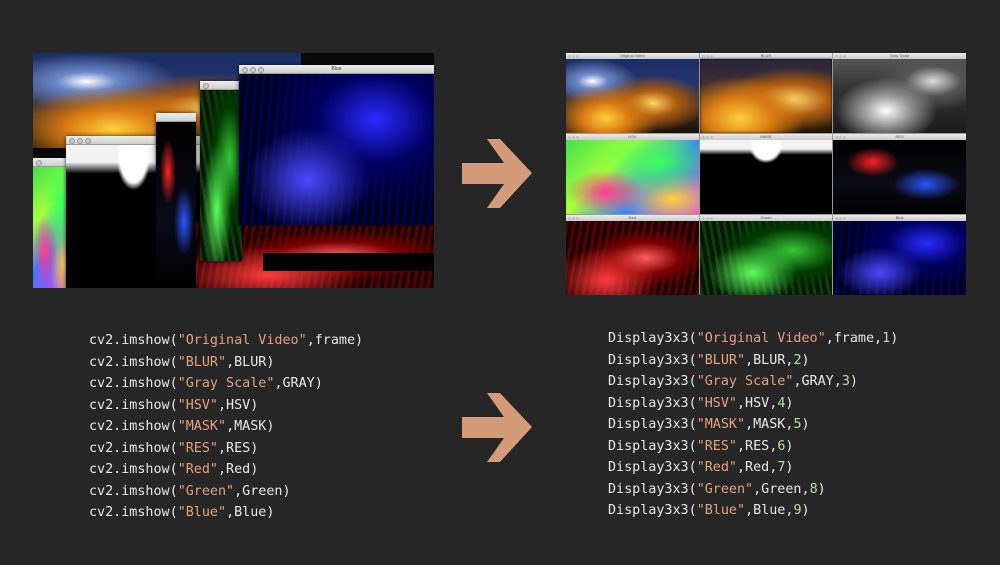 Image resolution: width=1000 pixels, height=565 pixels. I want to click on code-number: 1, so click(886, 338).